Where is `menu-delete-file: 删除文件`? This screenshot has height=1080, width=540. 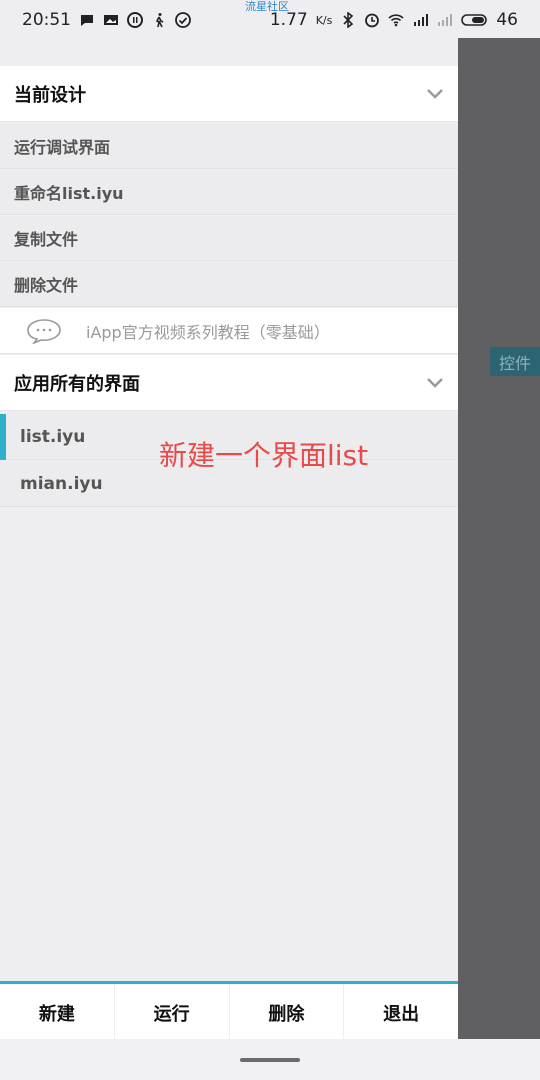 menu-delete-file: 删除文件 is located at coordinates (229, 284).